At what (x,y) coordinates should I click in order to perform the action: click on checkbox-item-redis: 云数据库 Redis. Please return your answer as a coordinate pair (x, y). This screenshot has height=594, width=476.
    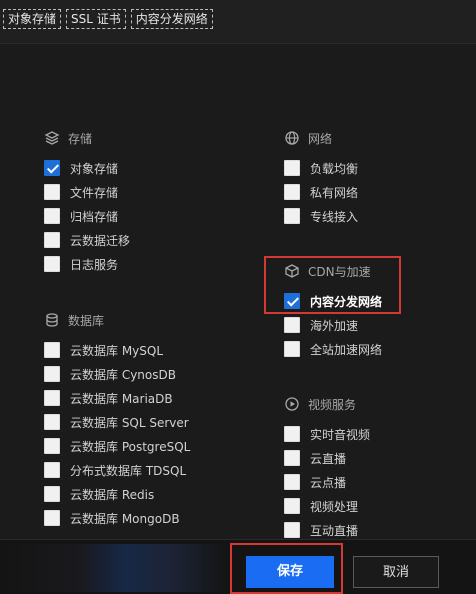
    Looking at the image, I should click on (117, 494).